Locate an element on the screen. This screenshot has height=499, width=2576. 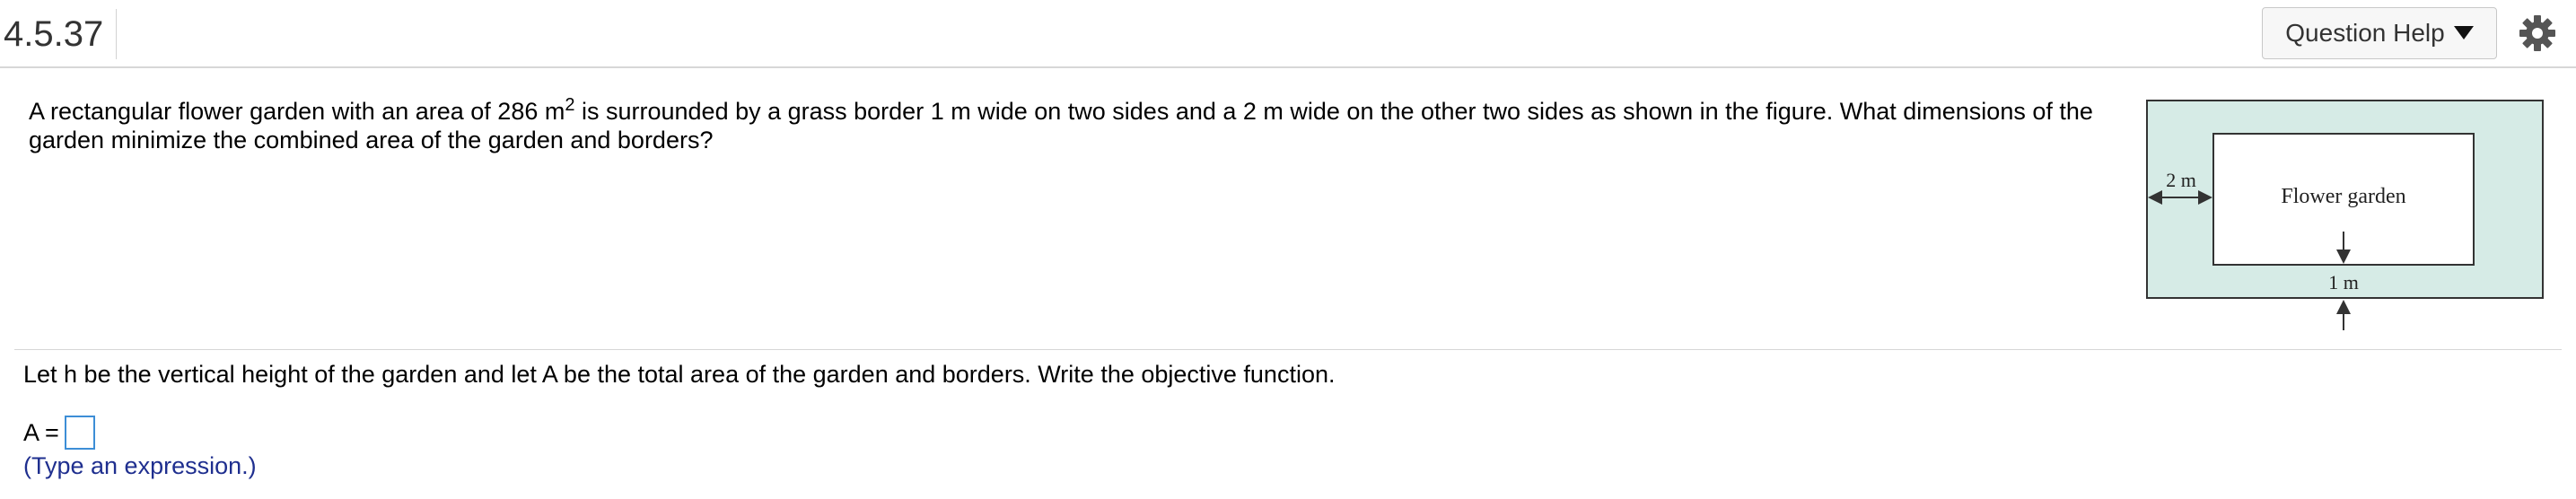
question-help-button: Question Help is located at coordinates (2379, 33).